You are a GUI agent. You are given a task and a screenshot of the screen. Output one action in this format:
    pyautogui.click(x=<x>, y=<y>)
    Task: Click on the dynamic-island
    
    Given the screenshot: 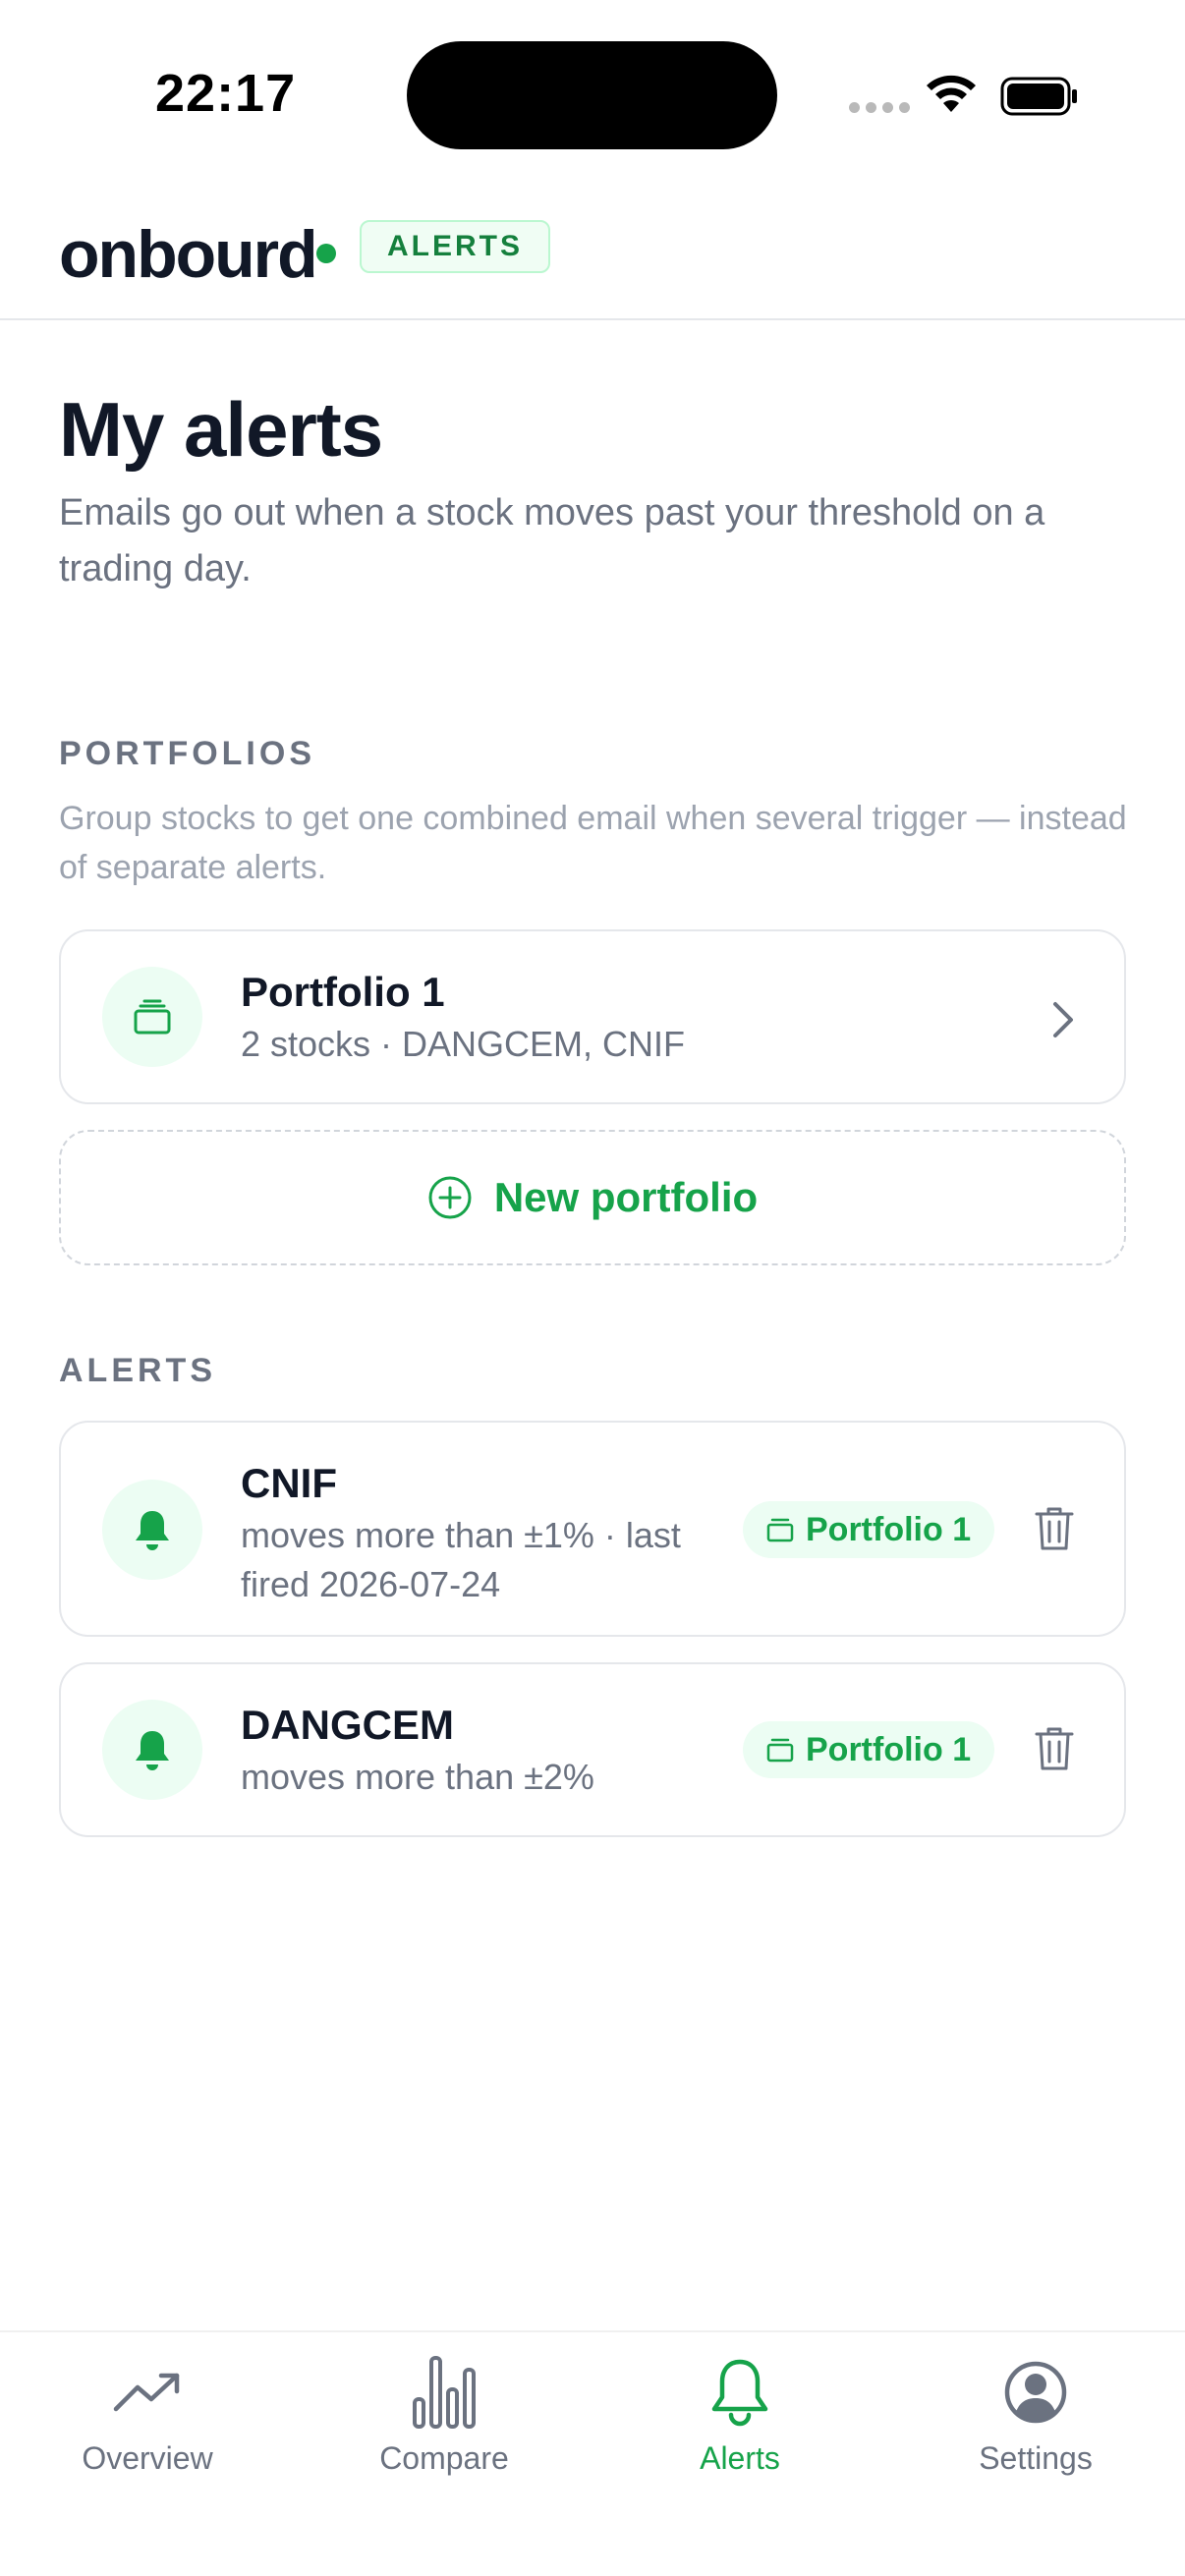 What is the action you would take?
    pyautogui.click(x=592, y=95)
    